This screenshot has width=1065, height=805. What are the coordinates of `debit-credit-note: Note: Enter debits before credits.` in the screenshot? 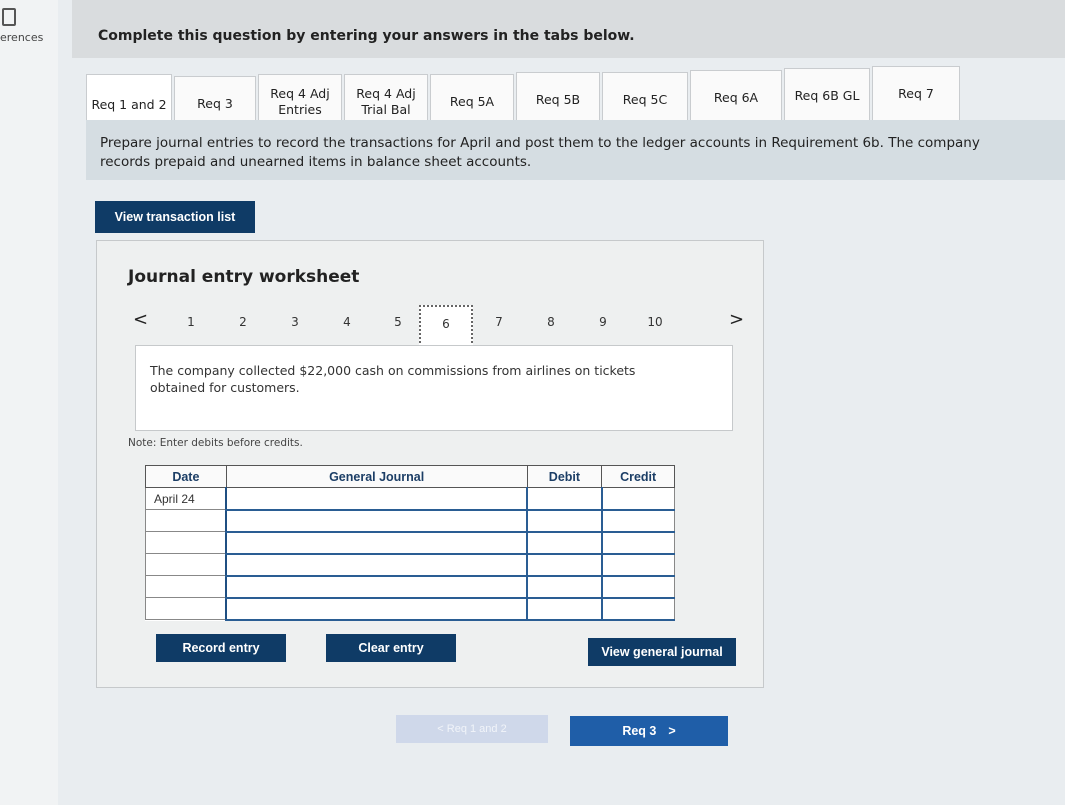 It's located at (215, 443).